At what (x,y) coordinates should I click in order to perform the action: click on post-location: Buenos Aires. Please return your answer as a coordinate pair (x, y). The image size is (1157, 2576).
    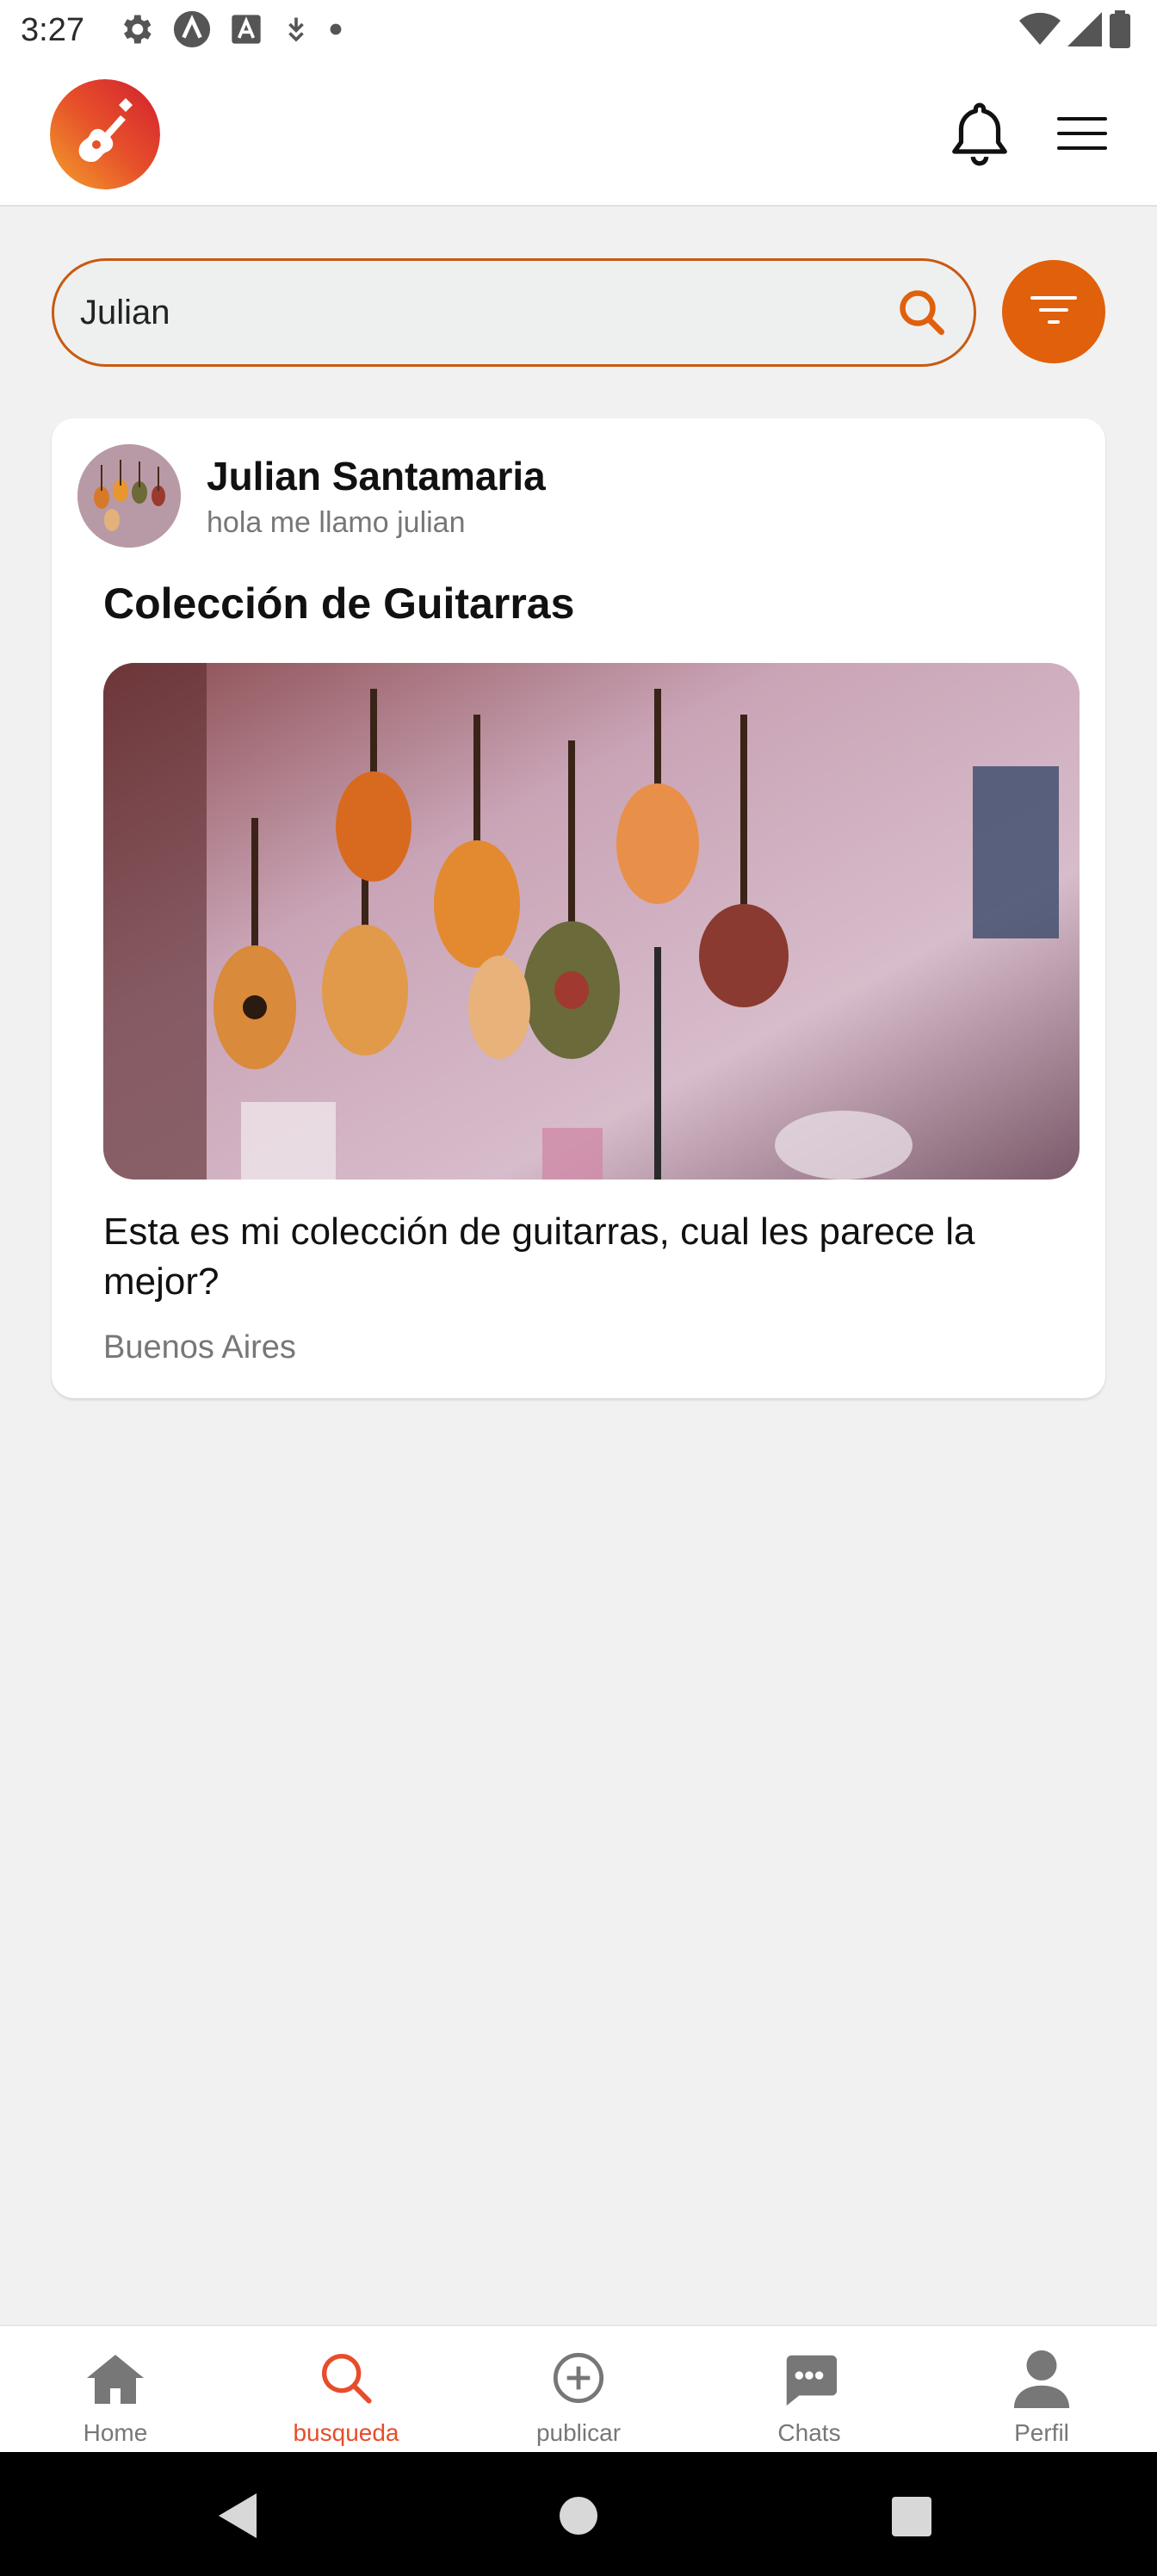
    Looking at the image, I should click on (199, 1347).